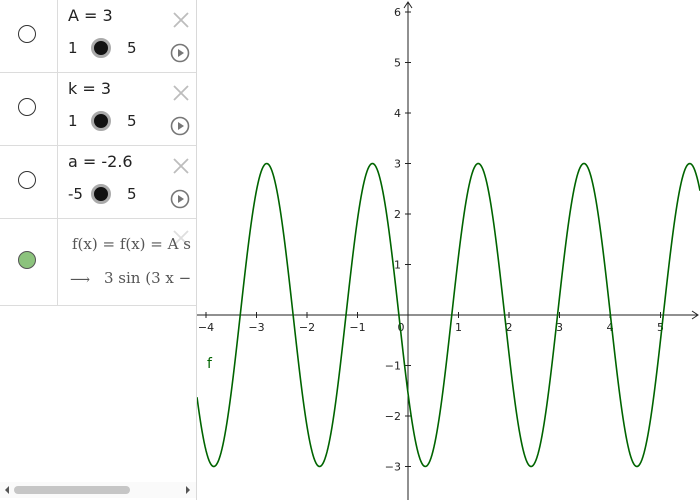  What do you see at coordinates (101, 121) in the screenshot?
I see `slider-handle-k` at bounding box center [101, 121].